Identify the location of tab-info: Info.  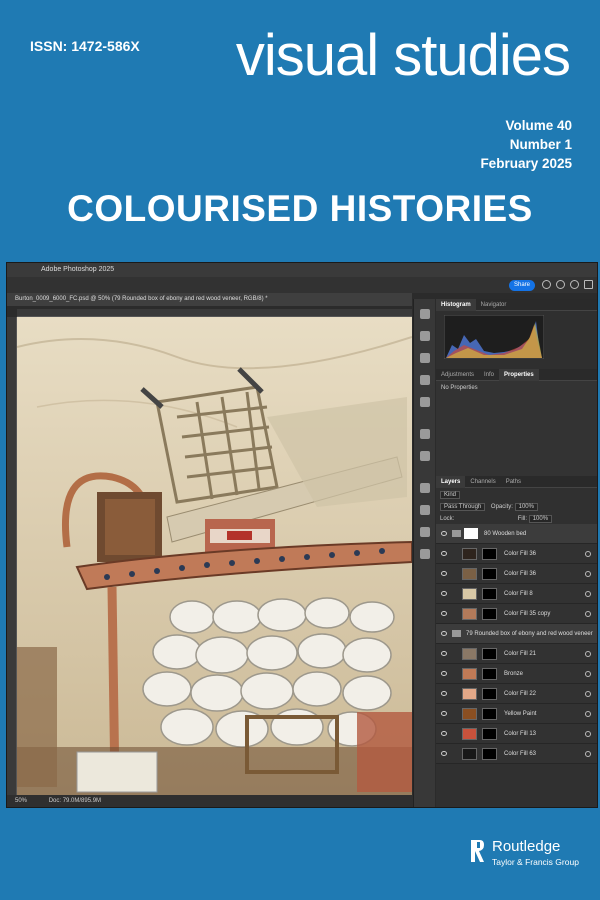
(489, 375).